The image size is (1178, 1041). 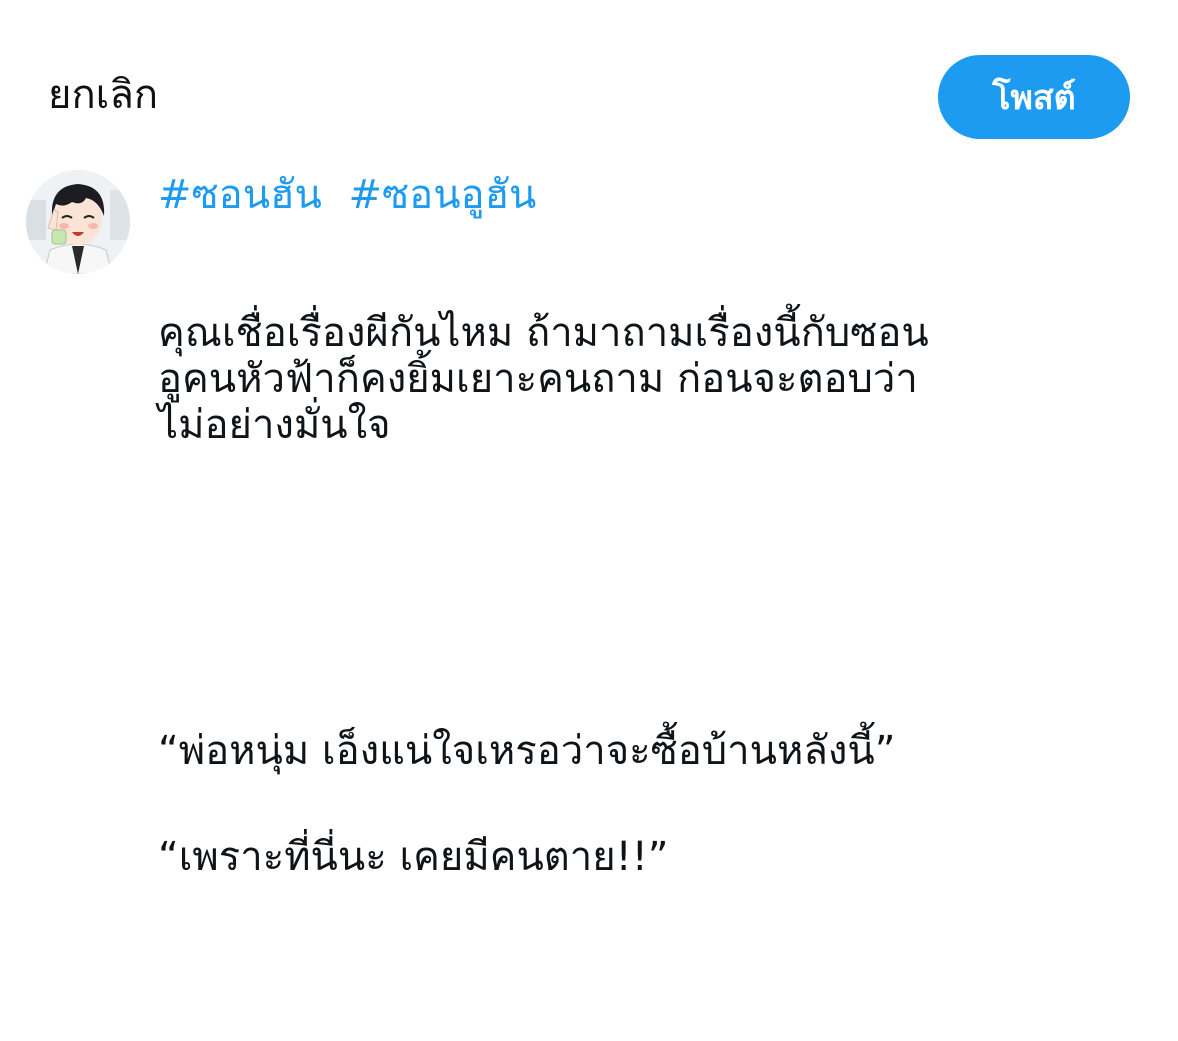 I want to click on avatar, so click(x=78, y=222).